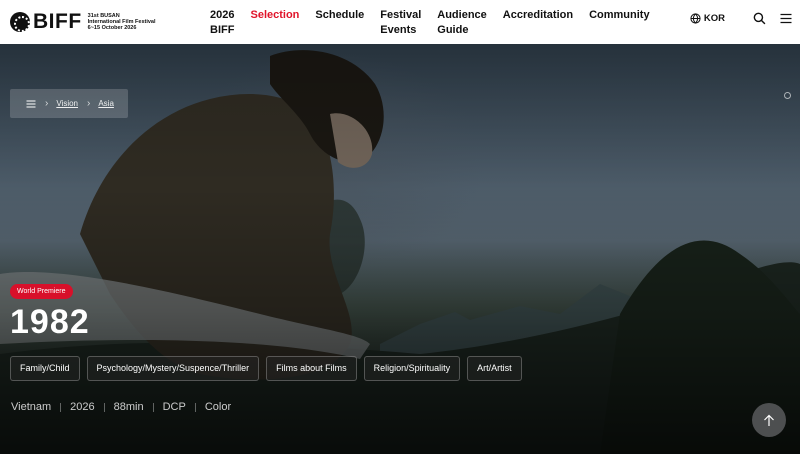  What do you see at coordinates (57, 21) in the screenshot?
I see `logo-wordmark: BIFF` at bounding box center [57, 21].